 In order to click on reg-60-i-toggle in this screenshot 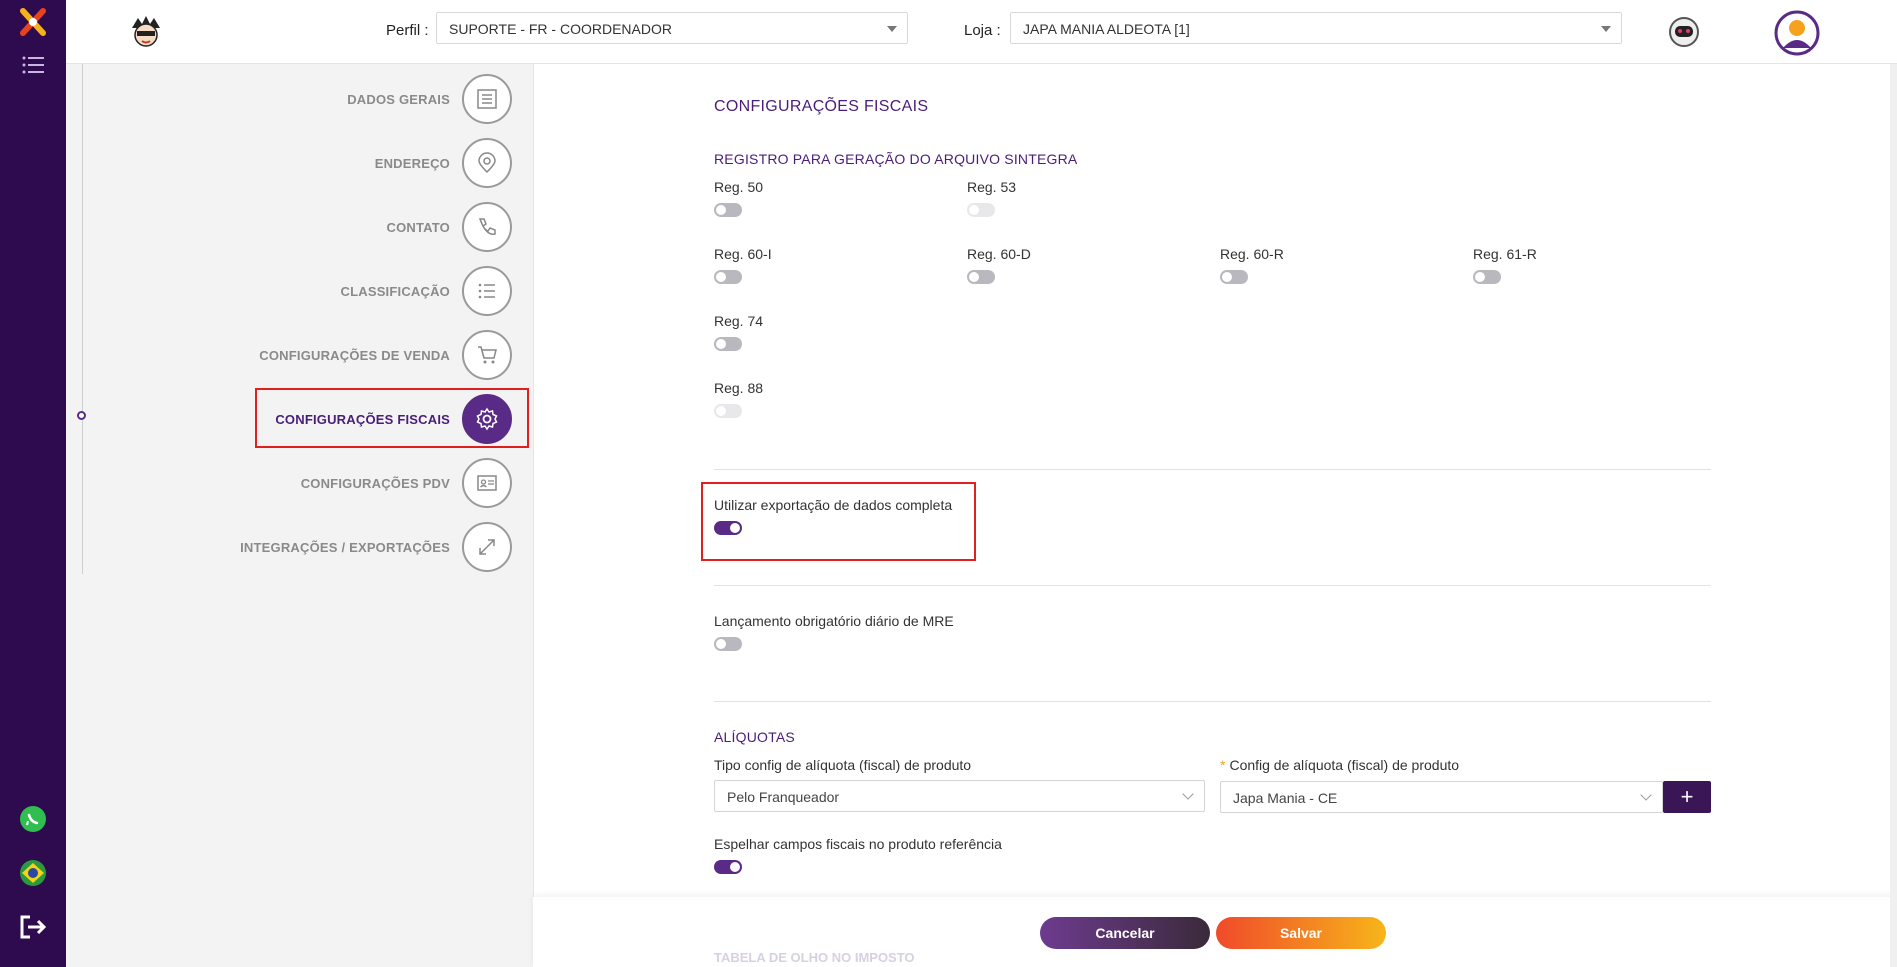, I will do `click(728, 277)`.